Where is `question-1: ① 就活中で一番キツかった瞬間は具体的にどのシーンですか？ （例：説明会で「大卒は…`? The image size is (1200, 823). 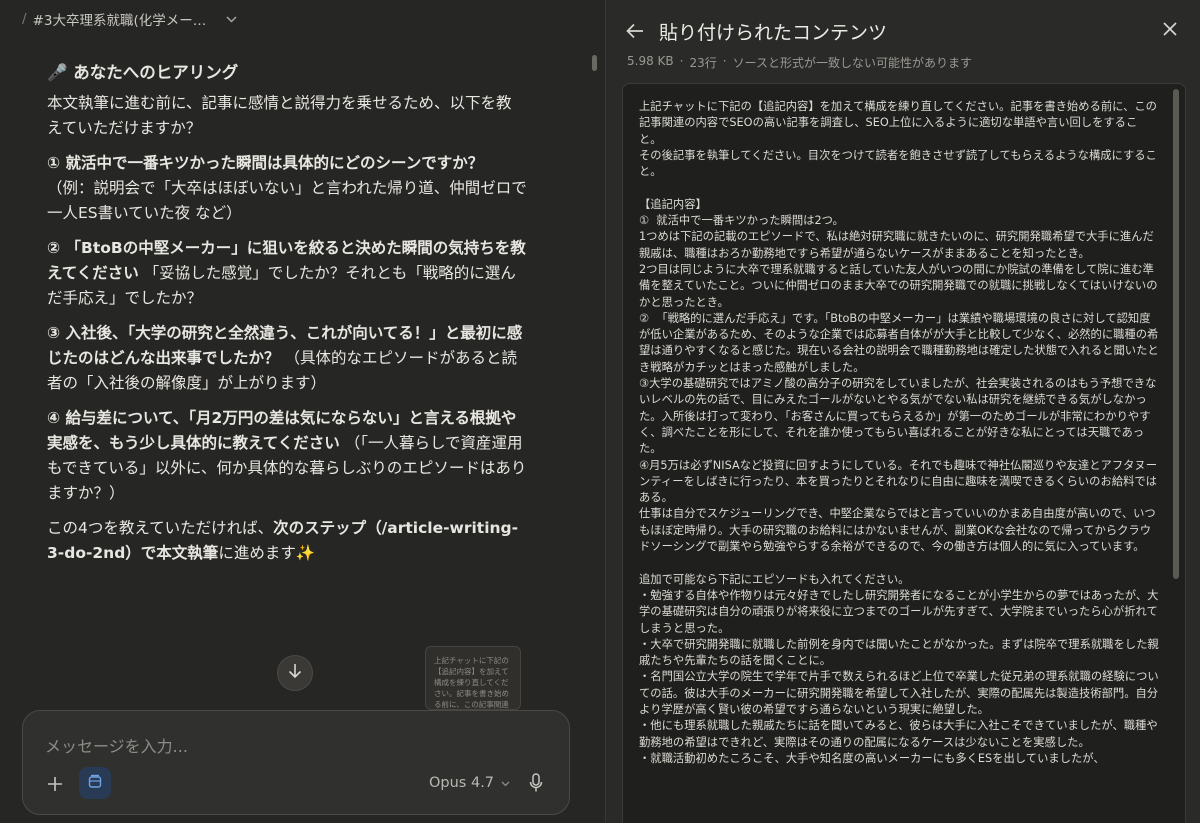
question-1: ① 就活中で一番キツかった瞬間は具体的にどのシーンですか？ （例：説明会で「大卒は… is located at coordinates (287, 188).